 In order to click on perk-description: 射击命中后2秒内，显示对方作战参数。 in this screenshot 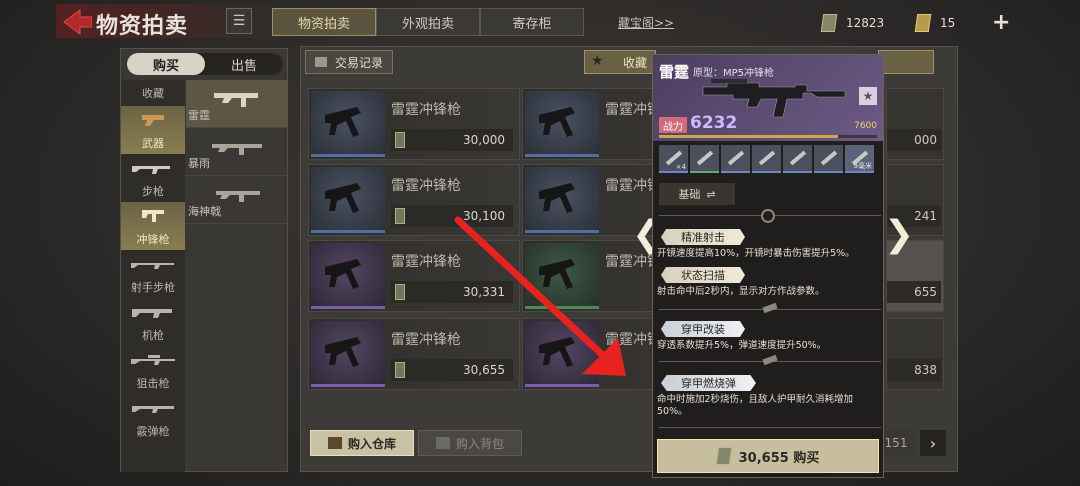, I will do `click(741, 291)`.